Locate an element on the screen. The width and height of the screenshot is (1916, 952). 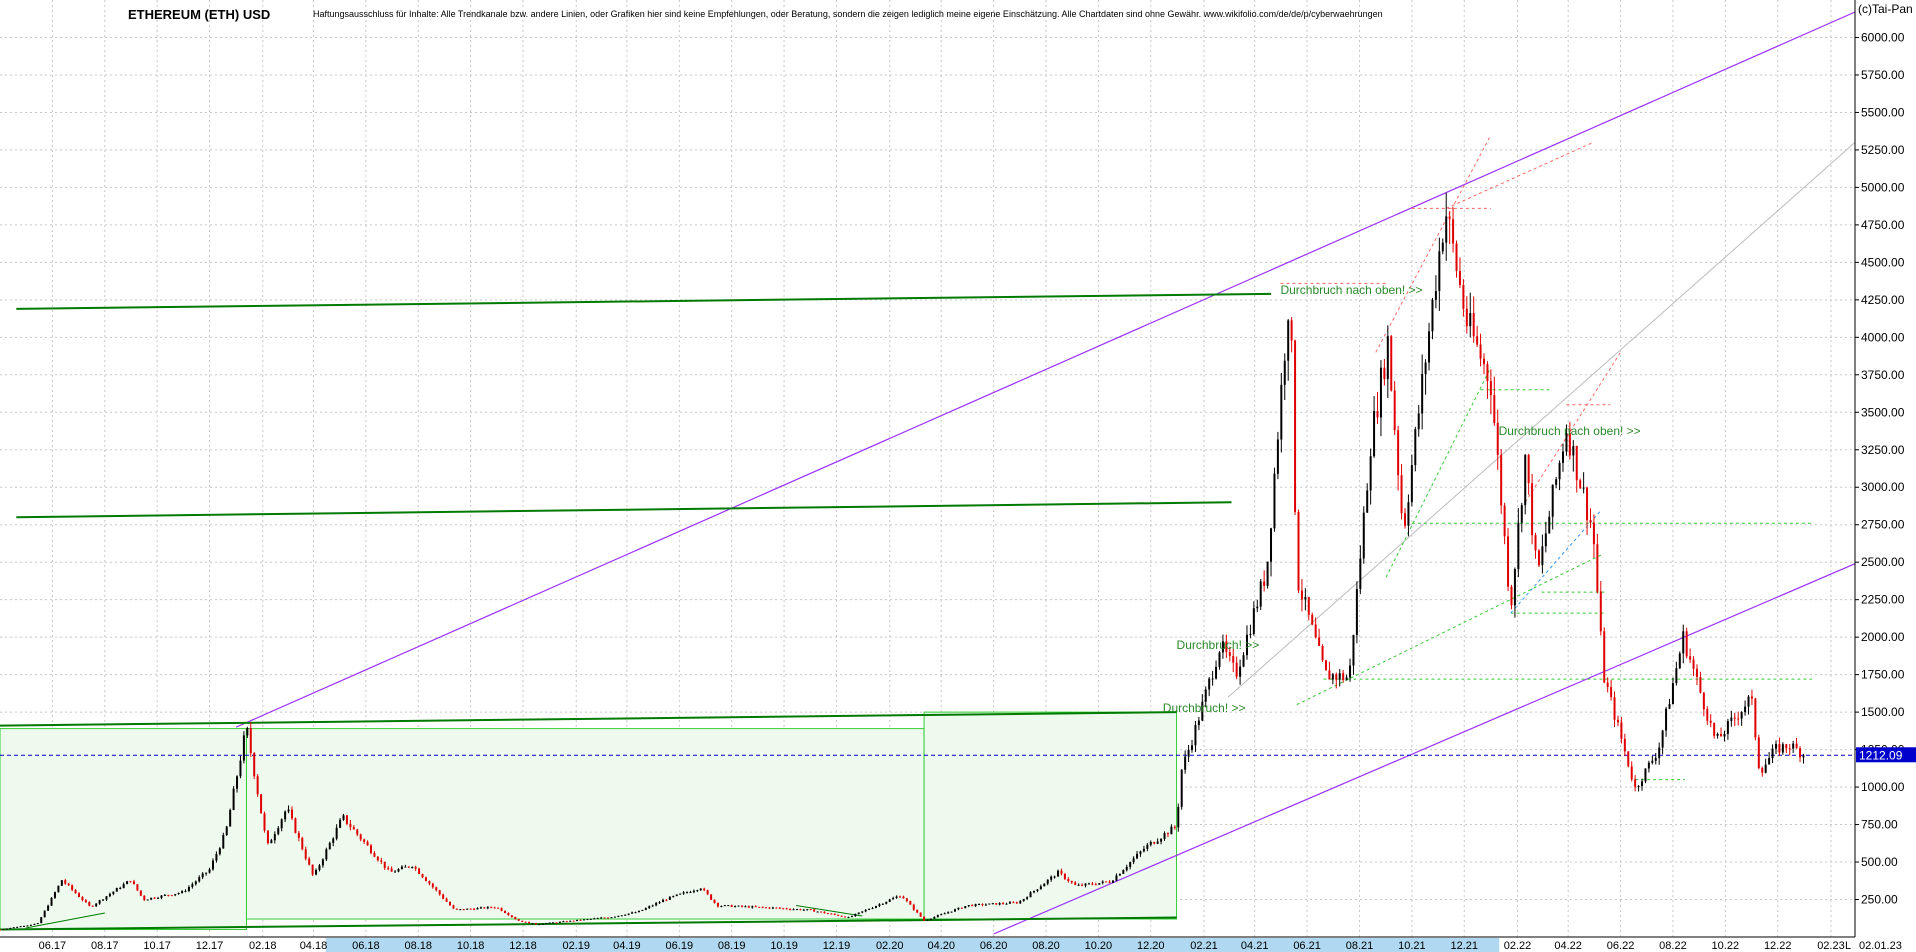
x-tick-label: 10.18 is located at coordinates (471, 946).